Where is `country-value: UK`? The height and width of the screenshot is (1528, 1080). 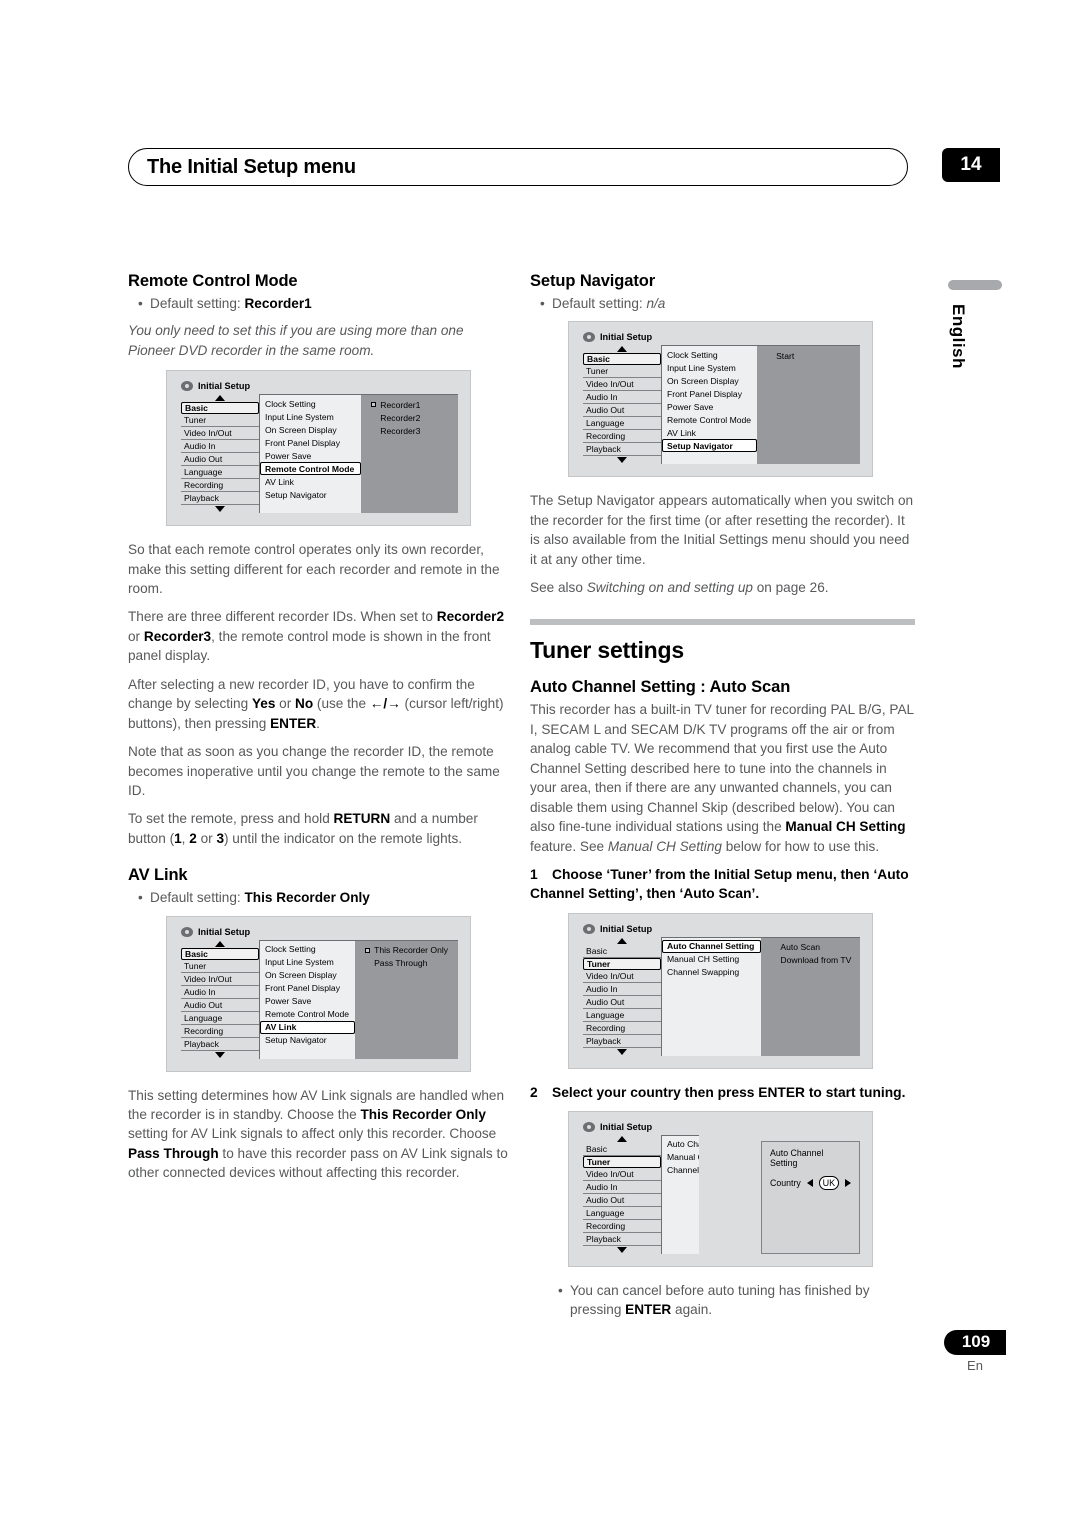 country-value: UK is located at coordinates (828, 1182).